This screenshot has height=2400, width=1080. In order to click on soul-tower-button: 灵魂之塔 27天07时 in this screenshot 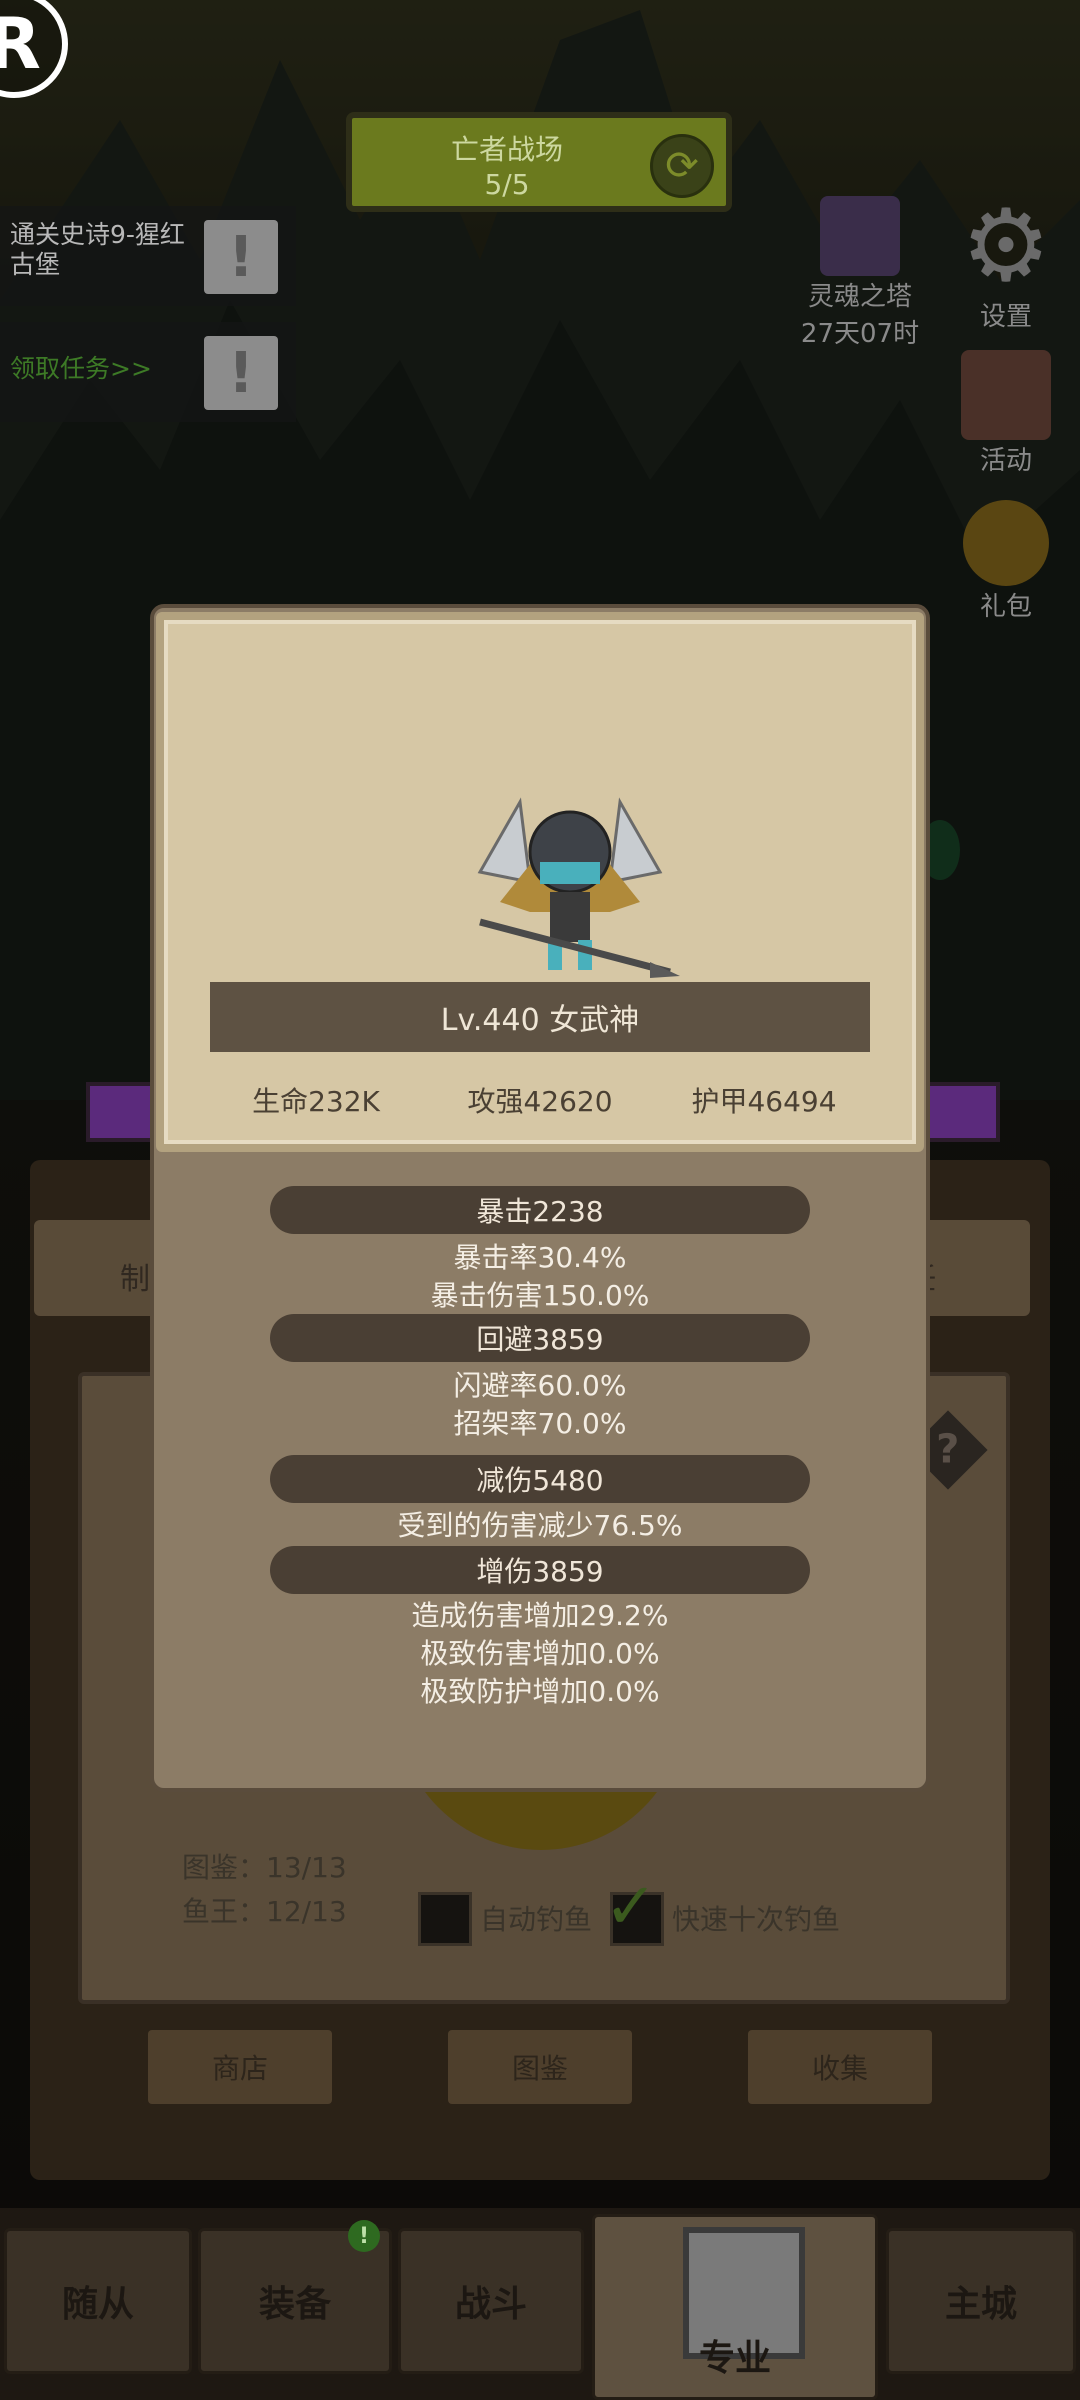, I will do `click(860, 273)`.